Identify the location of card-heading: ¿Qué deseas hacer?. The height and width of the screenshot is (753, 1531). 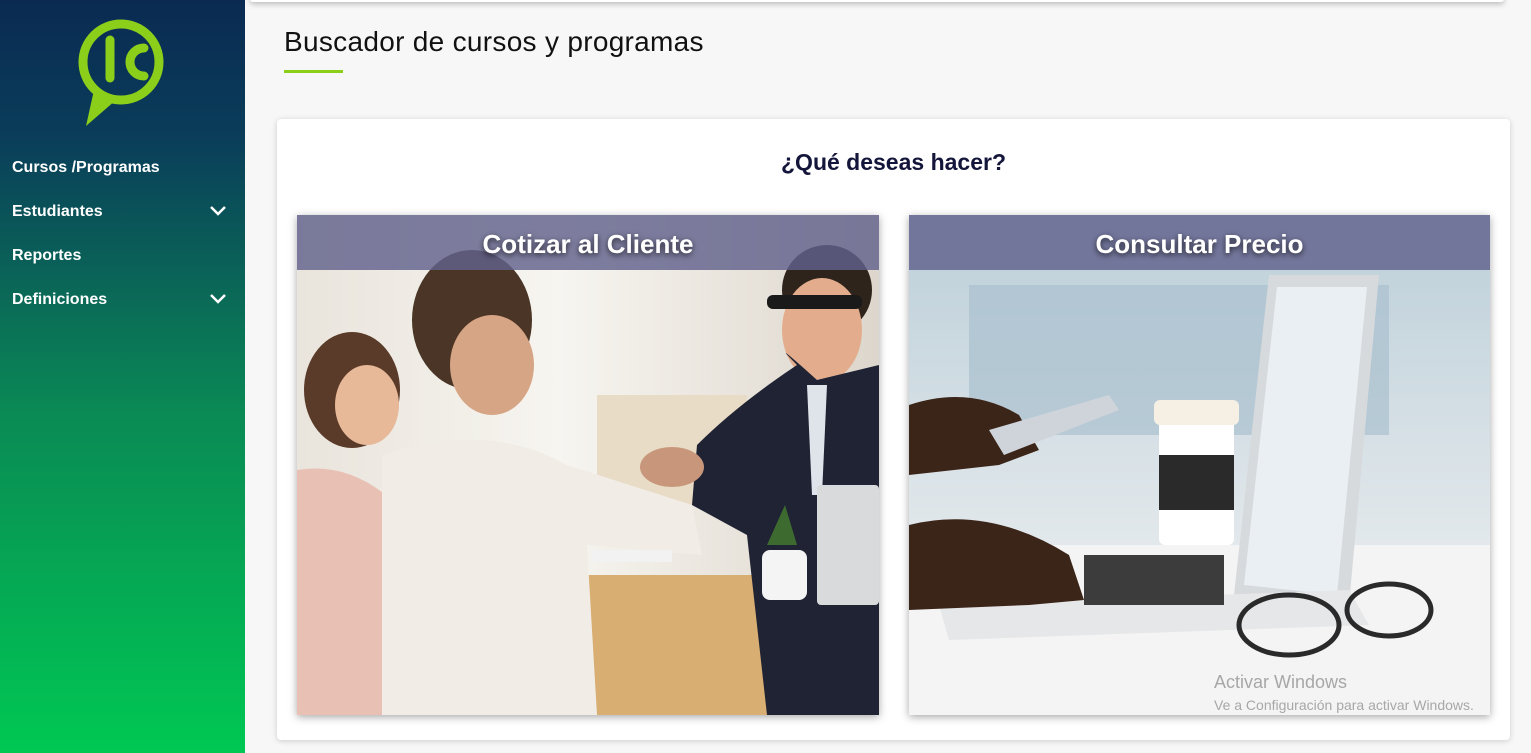
(893, 162).